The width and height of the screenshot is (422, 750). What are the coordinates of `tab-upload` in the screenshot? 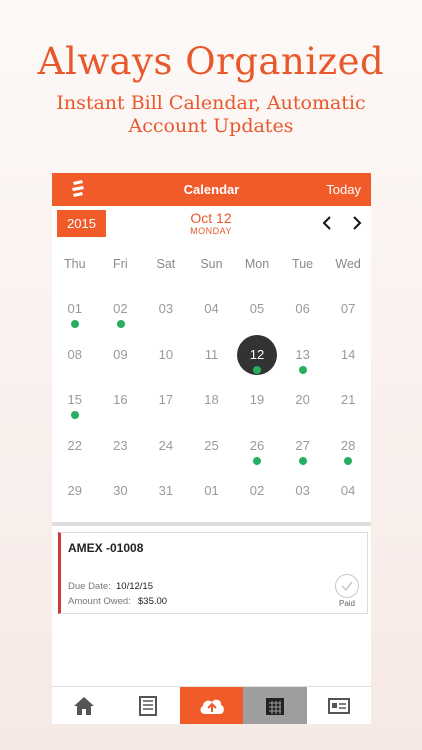 It's located at (211, 705).